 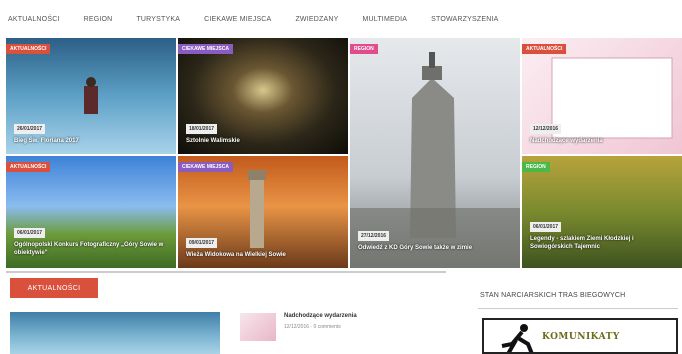 What do you see at coordinates (374, 236) in the screenshot?
I see `tile-date: 27/12/2016` at bounding box center [374, 236].